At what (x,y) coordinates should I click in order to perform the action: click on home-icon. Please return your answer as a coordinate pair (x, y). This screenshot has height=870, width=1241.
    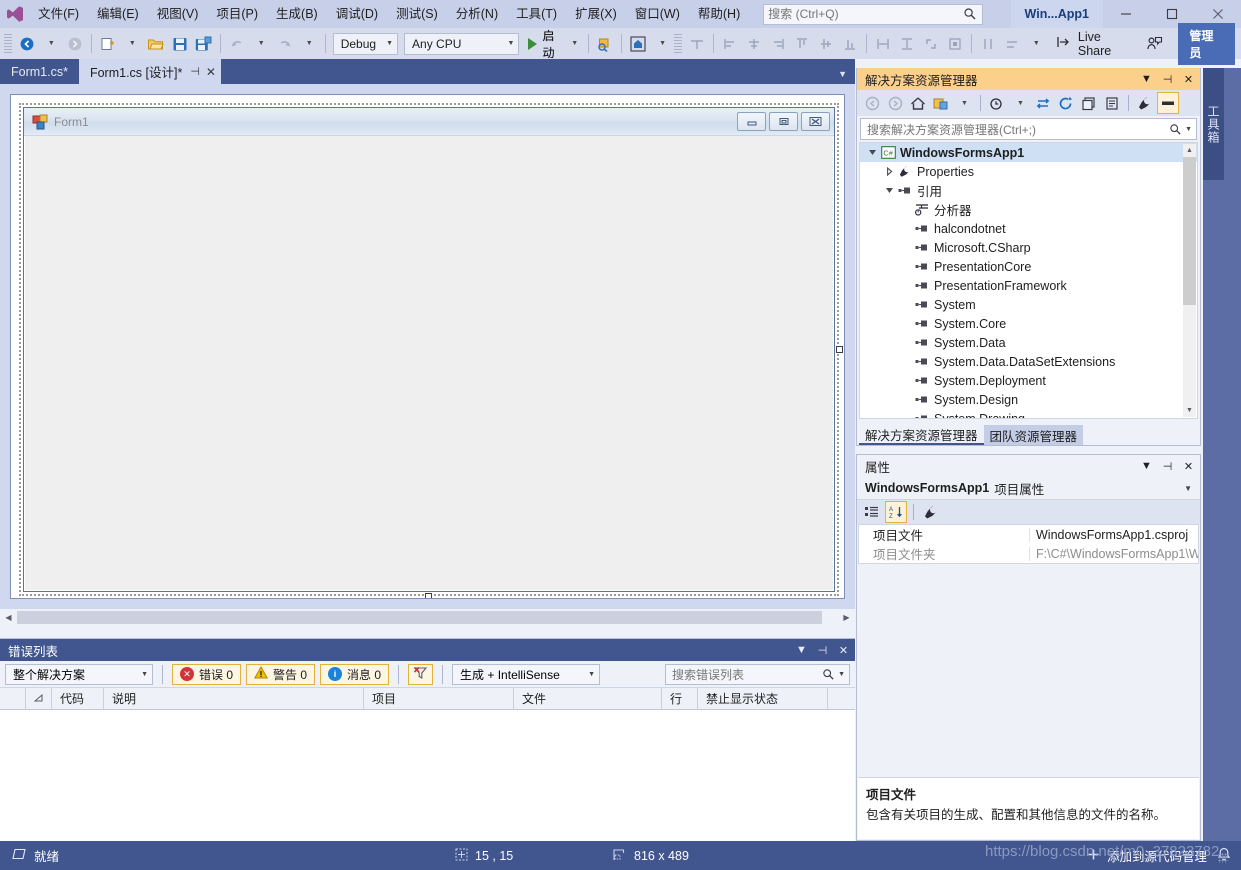
    Looking at the image, I should click on (918, 103).